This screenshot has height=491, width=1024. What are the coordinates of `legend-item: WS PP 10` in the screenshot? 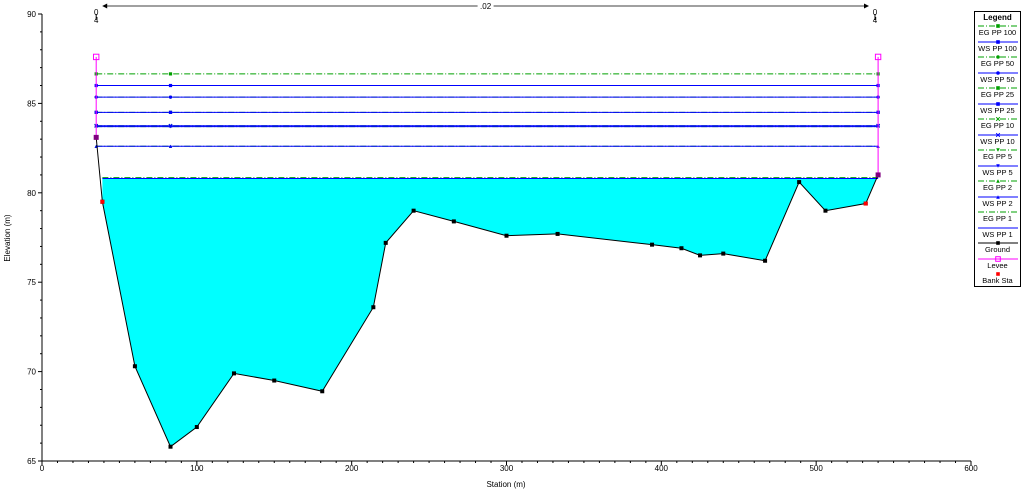 It's located at (997, 139).